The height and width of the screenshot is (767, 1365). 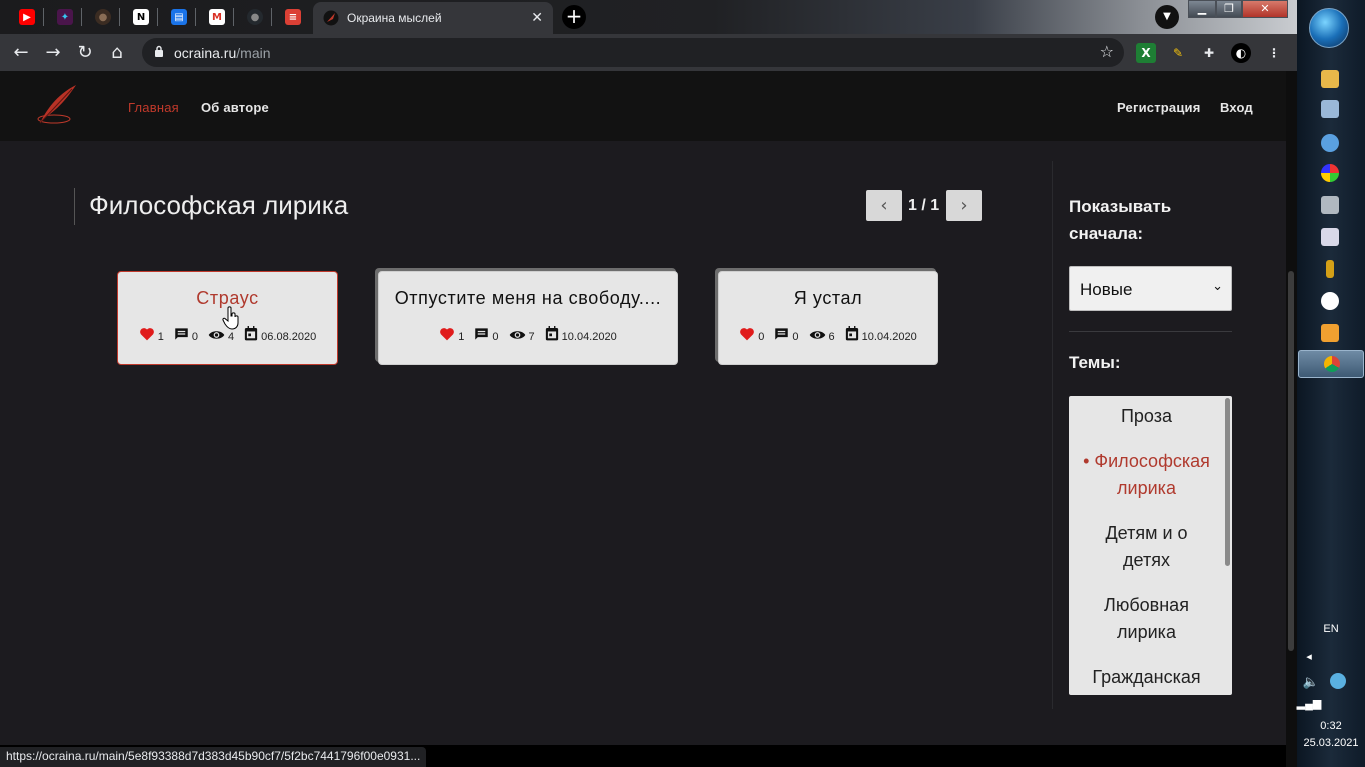 I want to click on clock-date: 25.03.2021, so click(x=1331, y=743).